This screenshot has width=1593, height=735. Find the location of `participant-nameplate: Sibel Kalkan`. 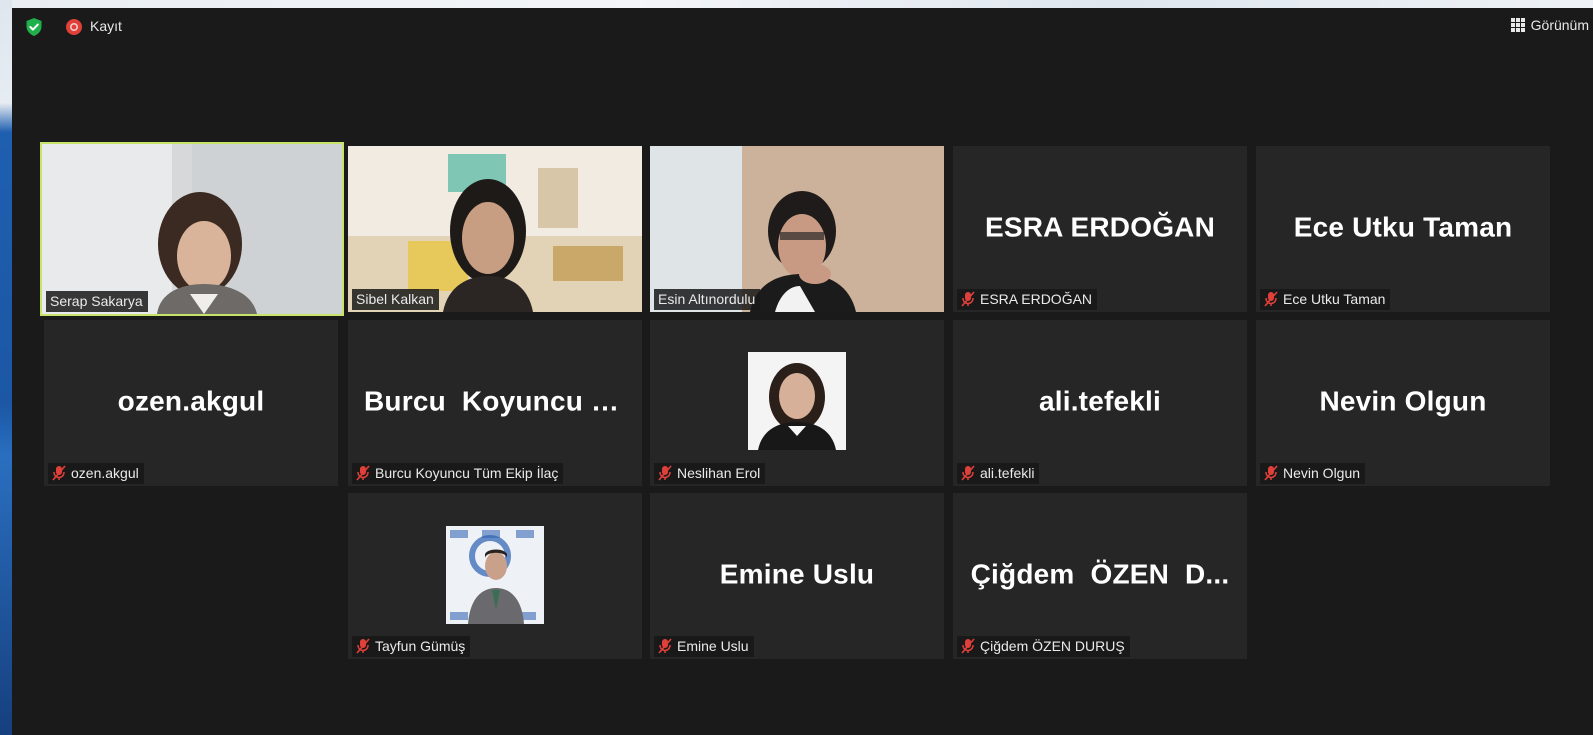

participant-nameplate: Sibel Kalkan is located at coordinates (395, 299).